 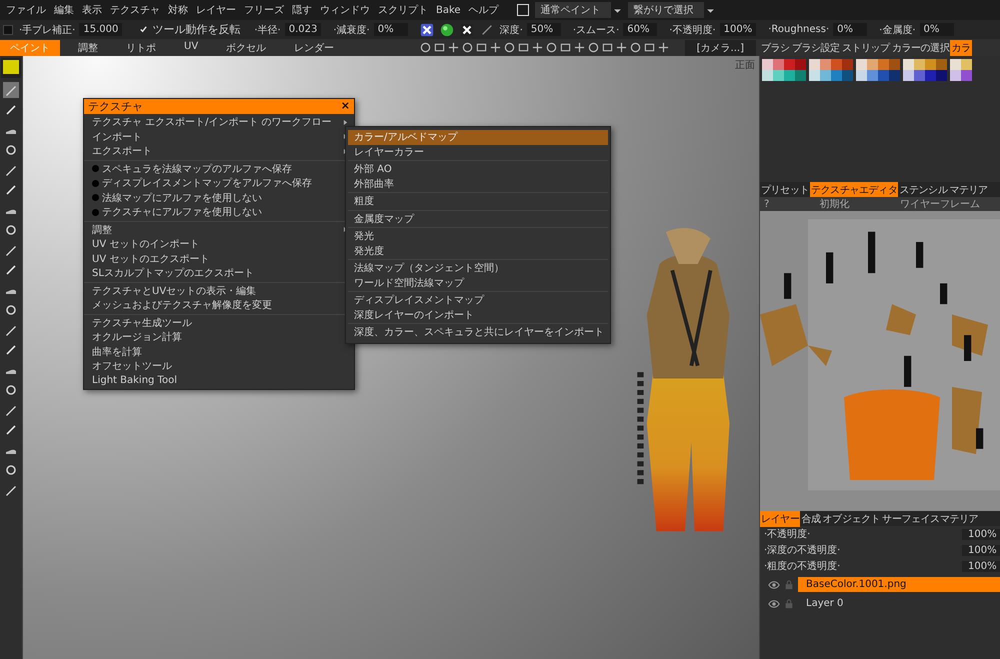 What do you see at coordinates (220, 244) in the screenshot?
I see `menu-item: UV セットのインポート` at bounding box center [220, 244].